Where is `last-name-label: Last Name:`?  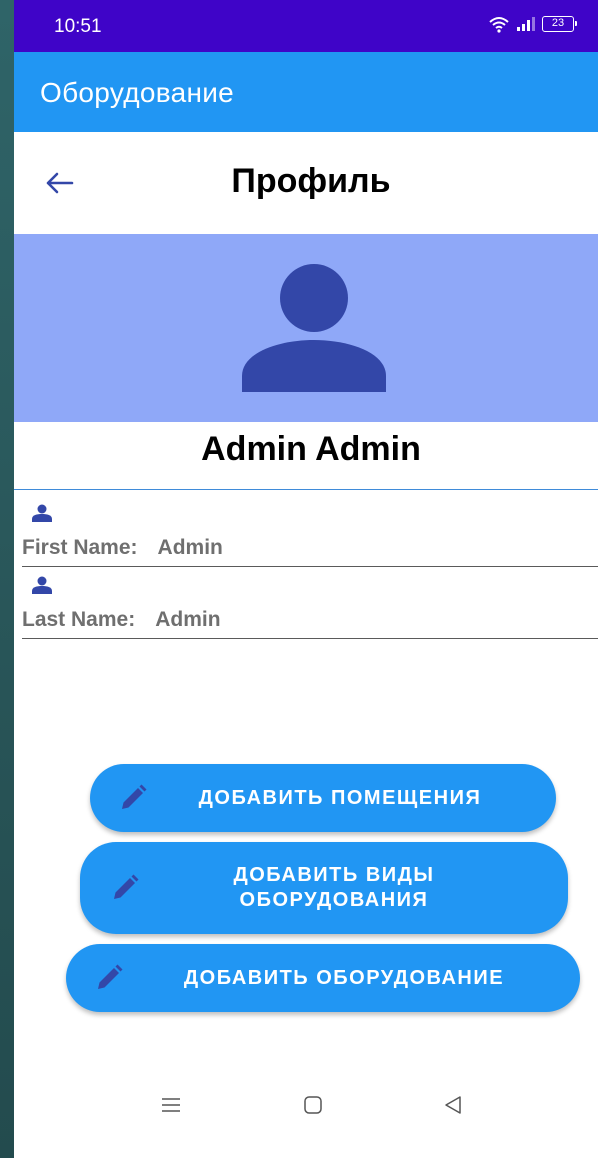
last-name-label: Last Name: is located at coordinates (79, 619).